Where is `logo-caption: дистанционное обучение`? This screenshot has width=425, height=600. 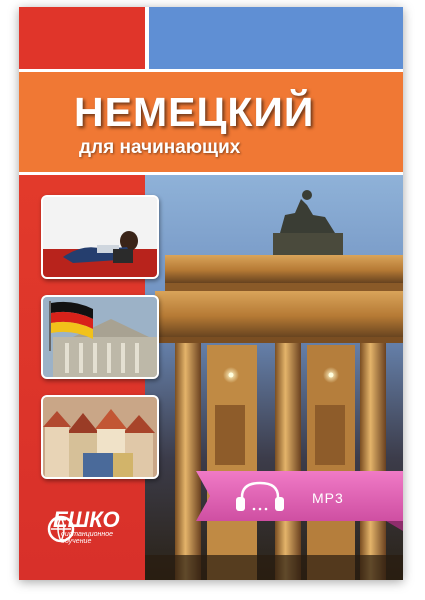
logo-caption: дистанционное обучение is located at coordinates (91, 538).